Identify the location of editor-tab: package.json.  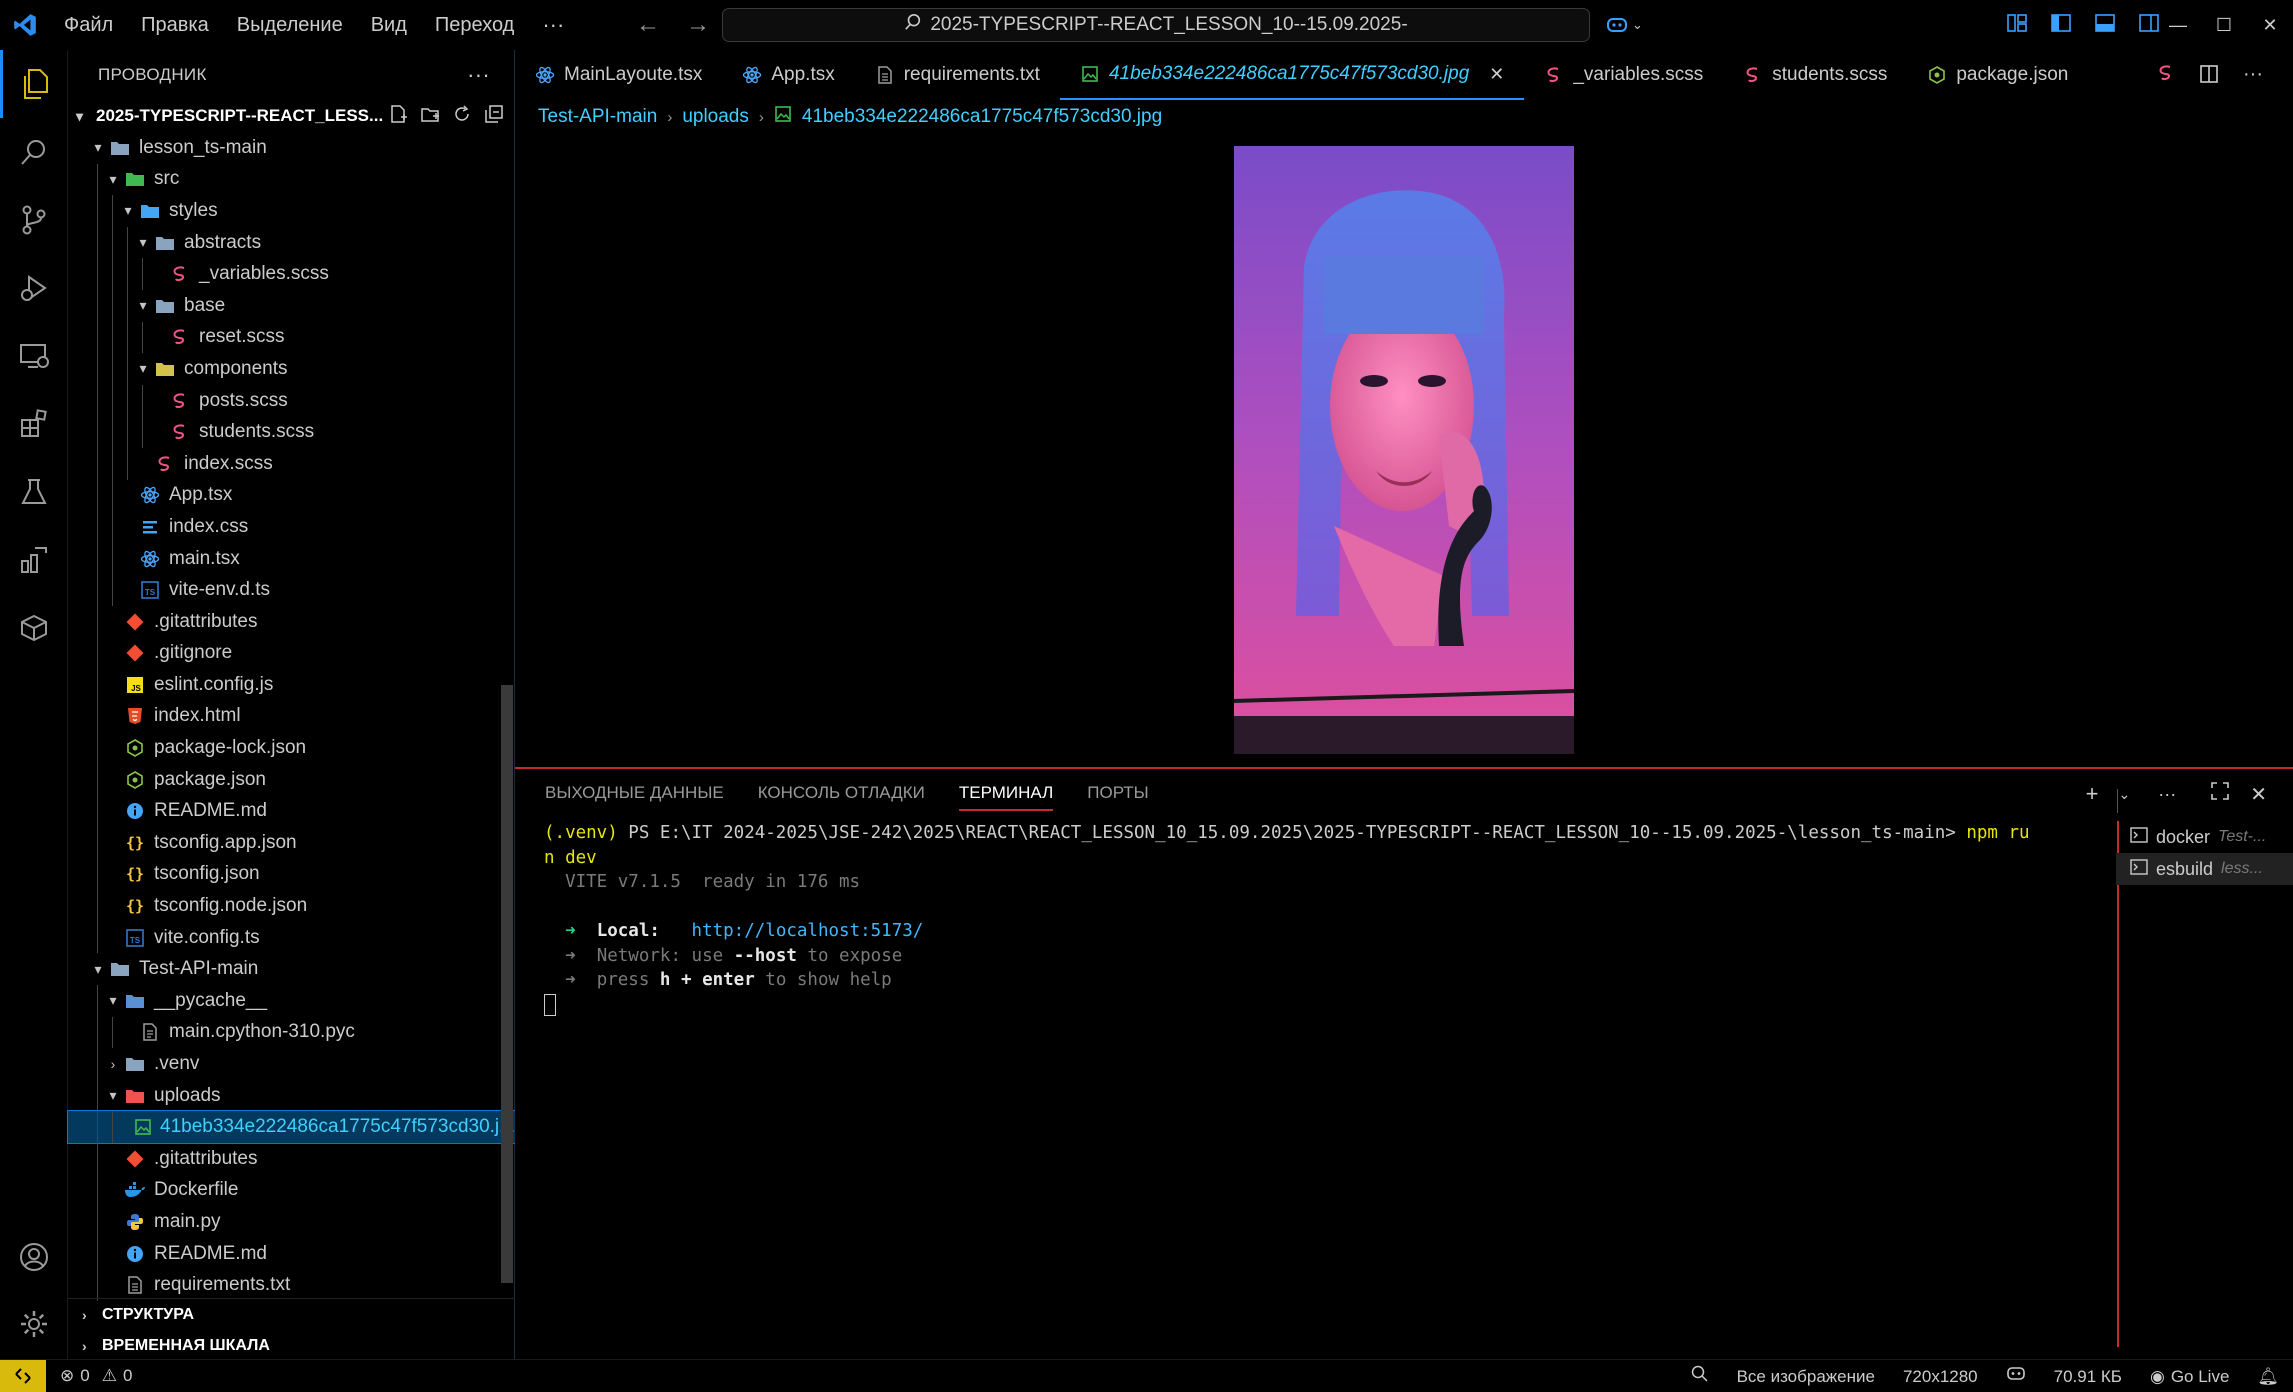
(1997, 75).